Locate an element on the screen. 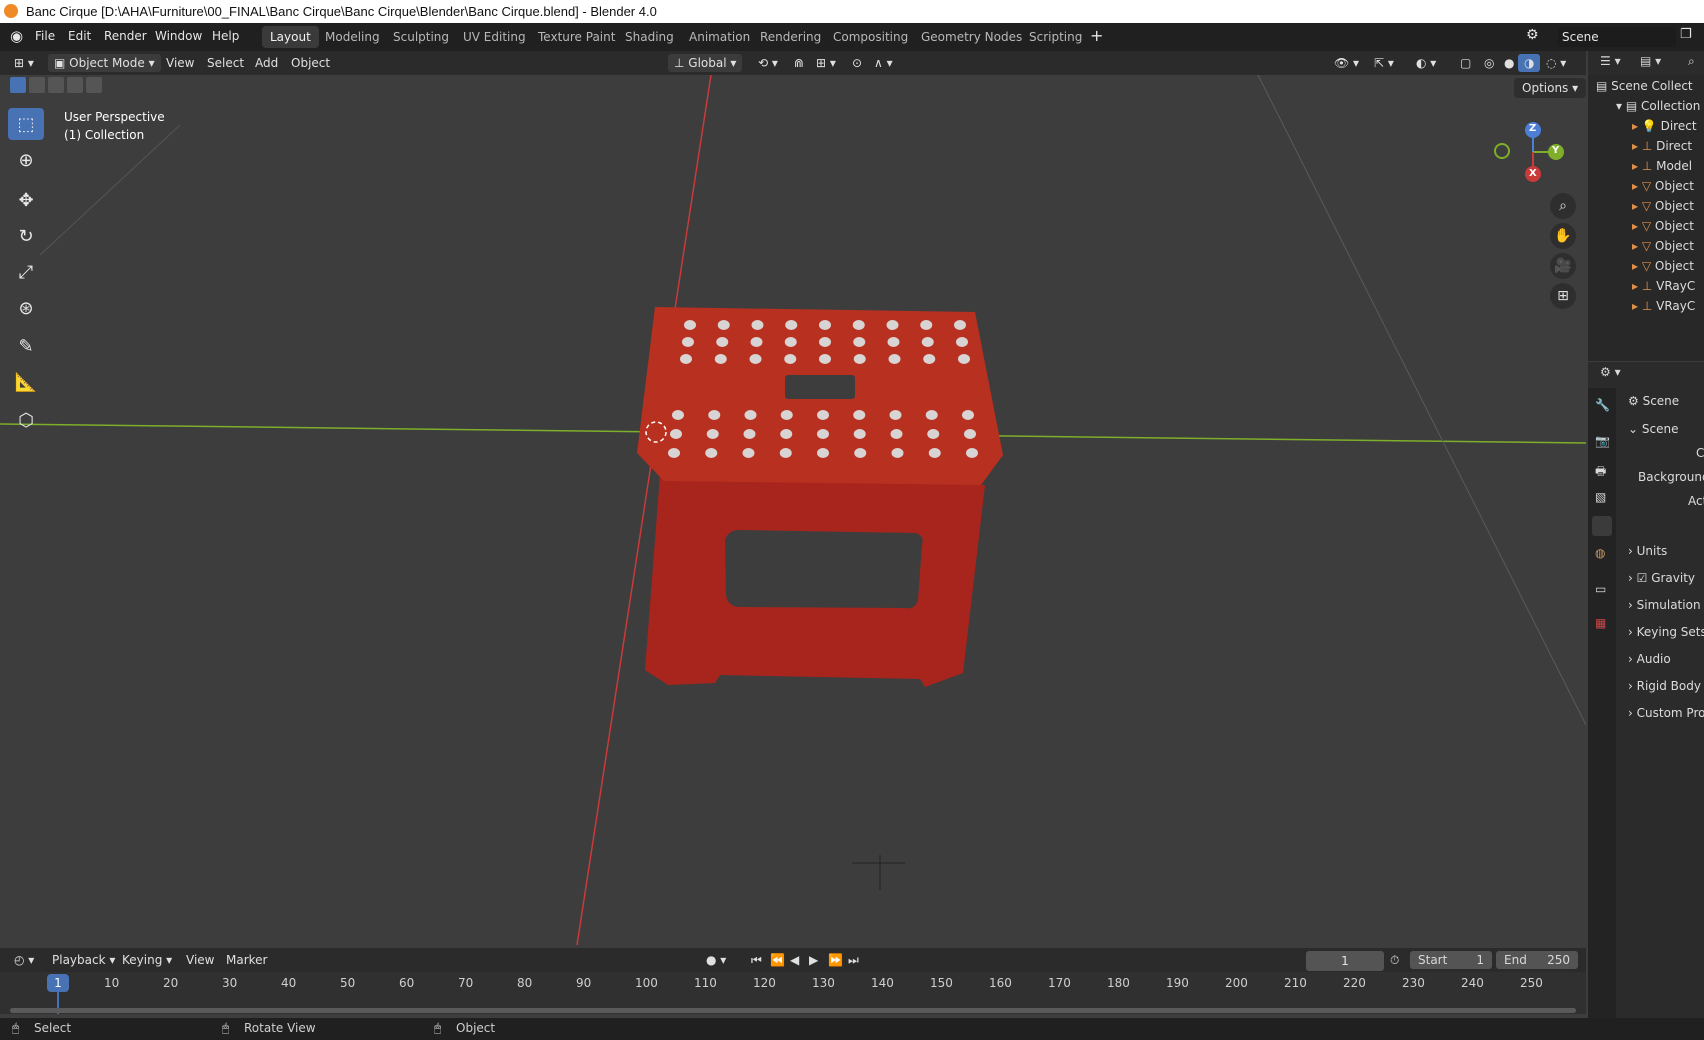 This screenshot has height=1040, width=1704. output-tab-icon: 🖶 is located at coordinates (1600, 472).